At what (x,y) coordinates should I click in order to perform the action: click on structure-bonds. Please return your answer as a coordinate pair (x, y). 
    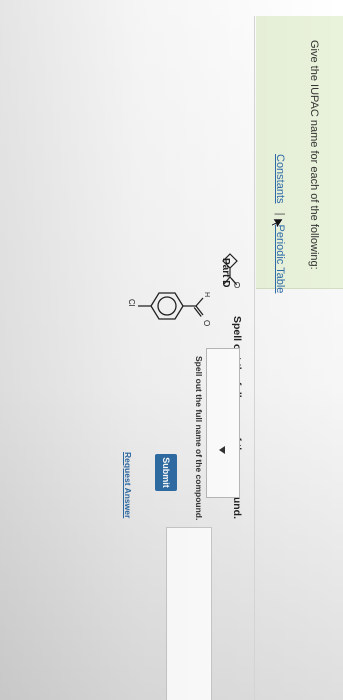
    Looking at the image, I should click on (171, 306).